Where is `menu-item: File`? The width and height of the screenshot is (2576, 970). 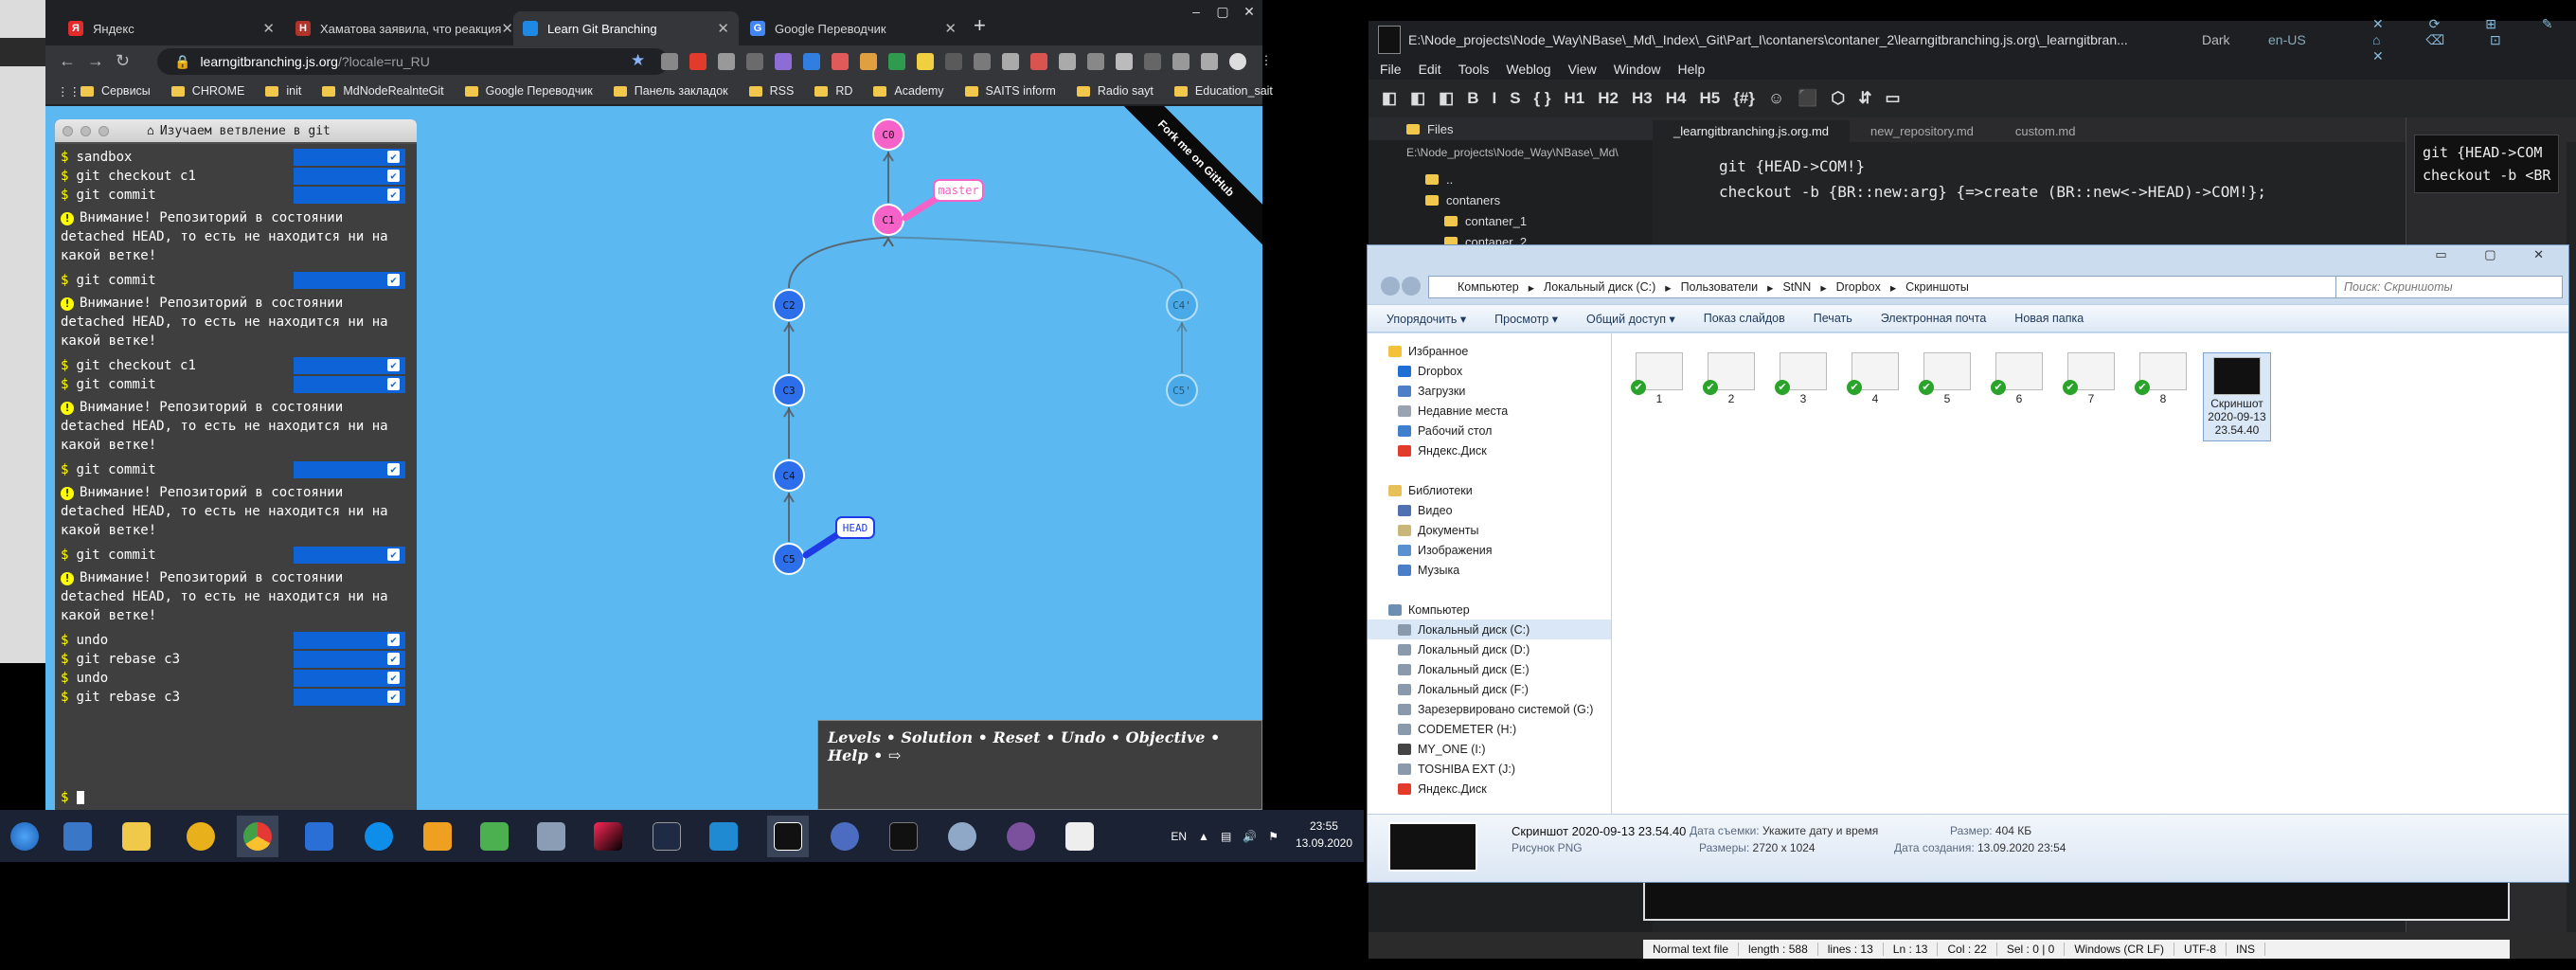 menu-item: File is located at coordinates (1391, 69).